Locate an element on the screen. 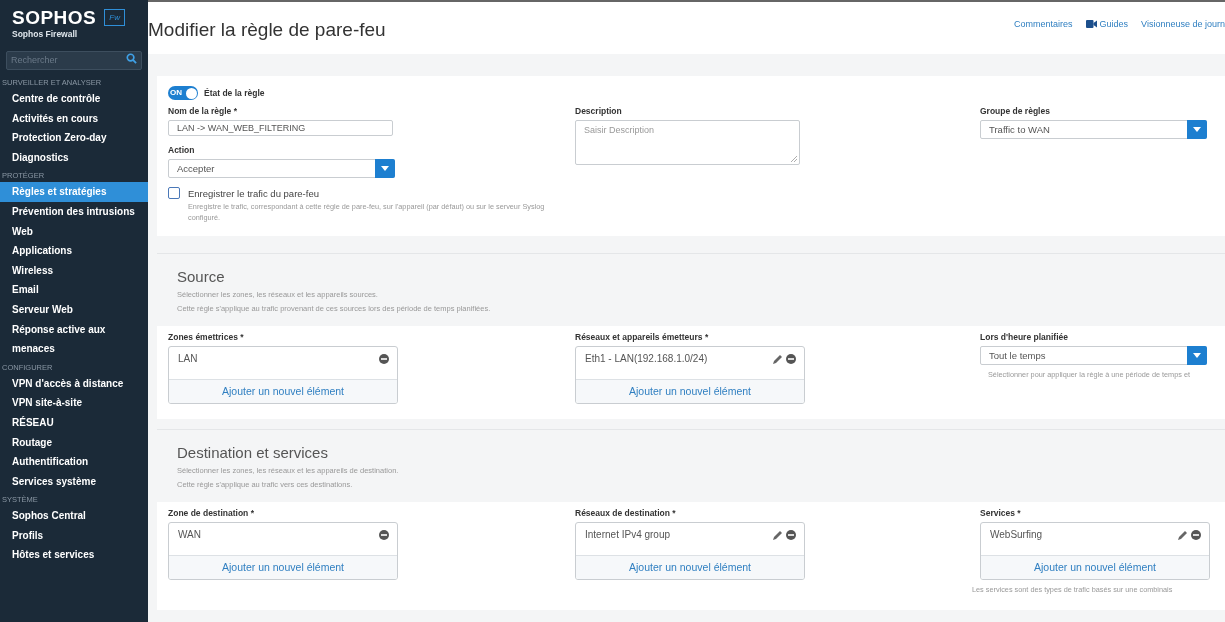 The height and width of the screenshot is (622, 1225). search-field: Rechercher is located at coordinates (74, 60).